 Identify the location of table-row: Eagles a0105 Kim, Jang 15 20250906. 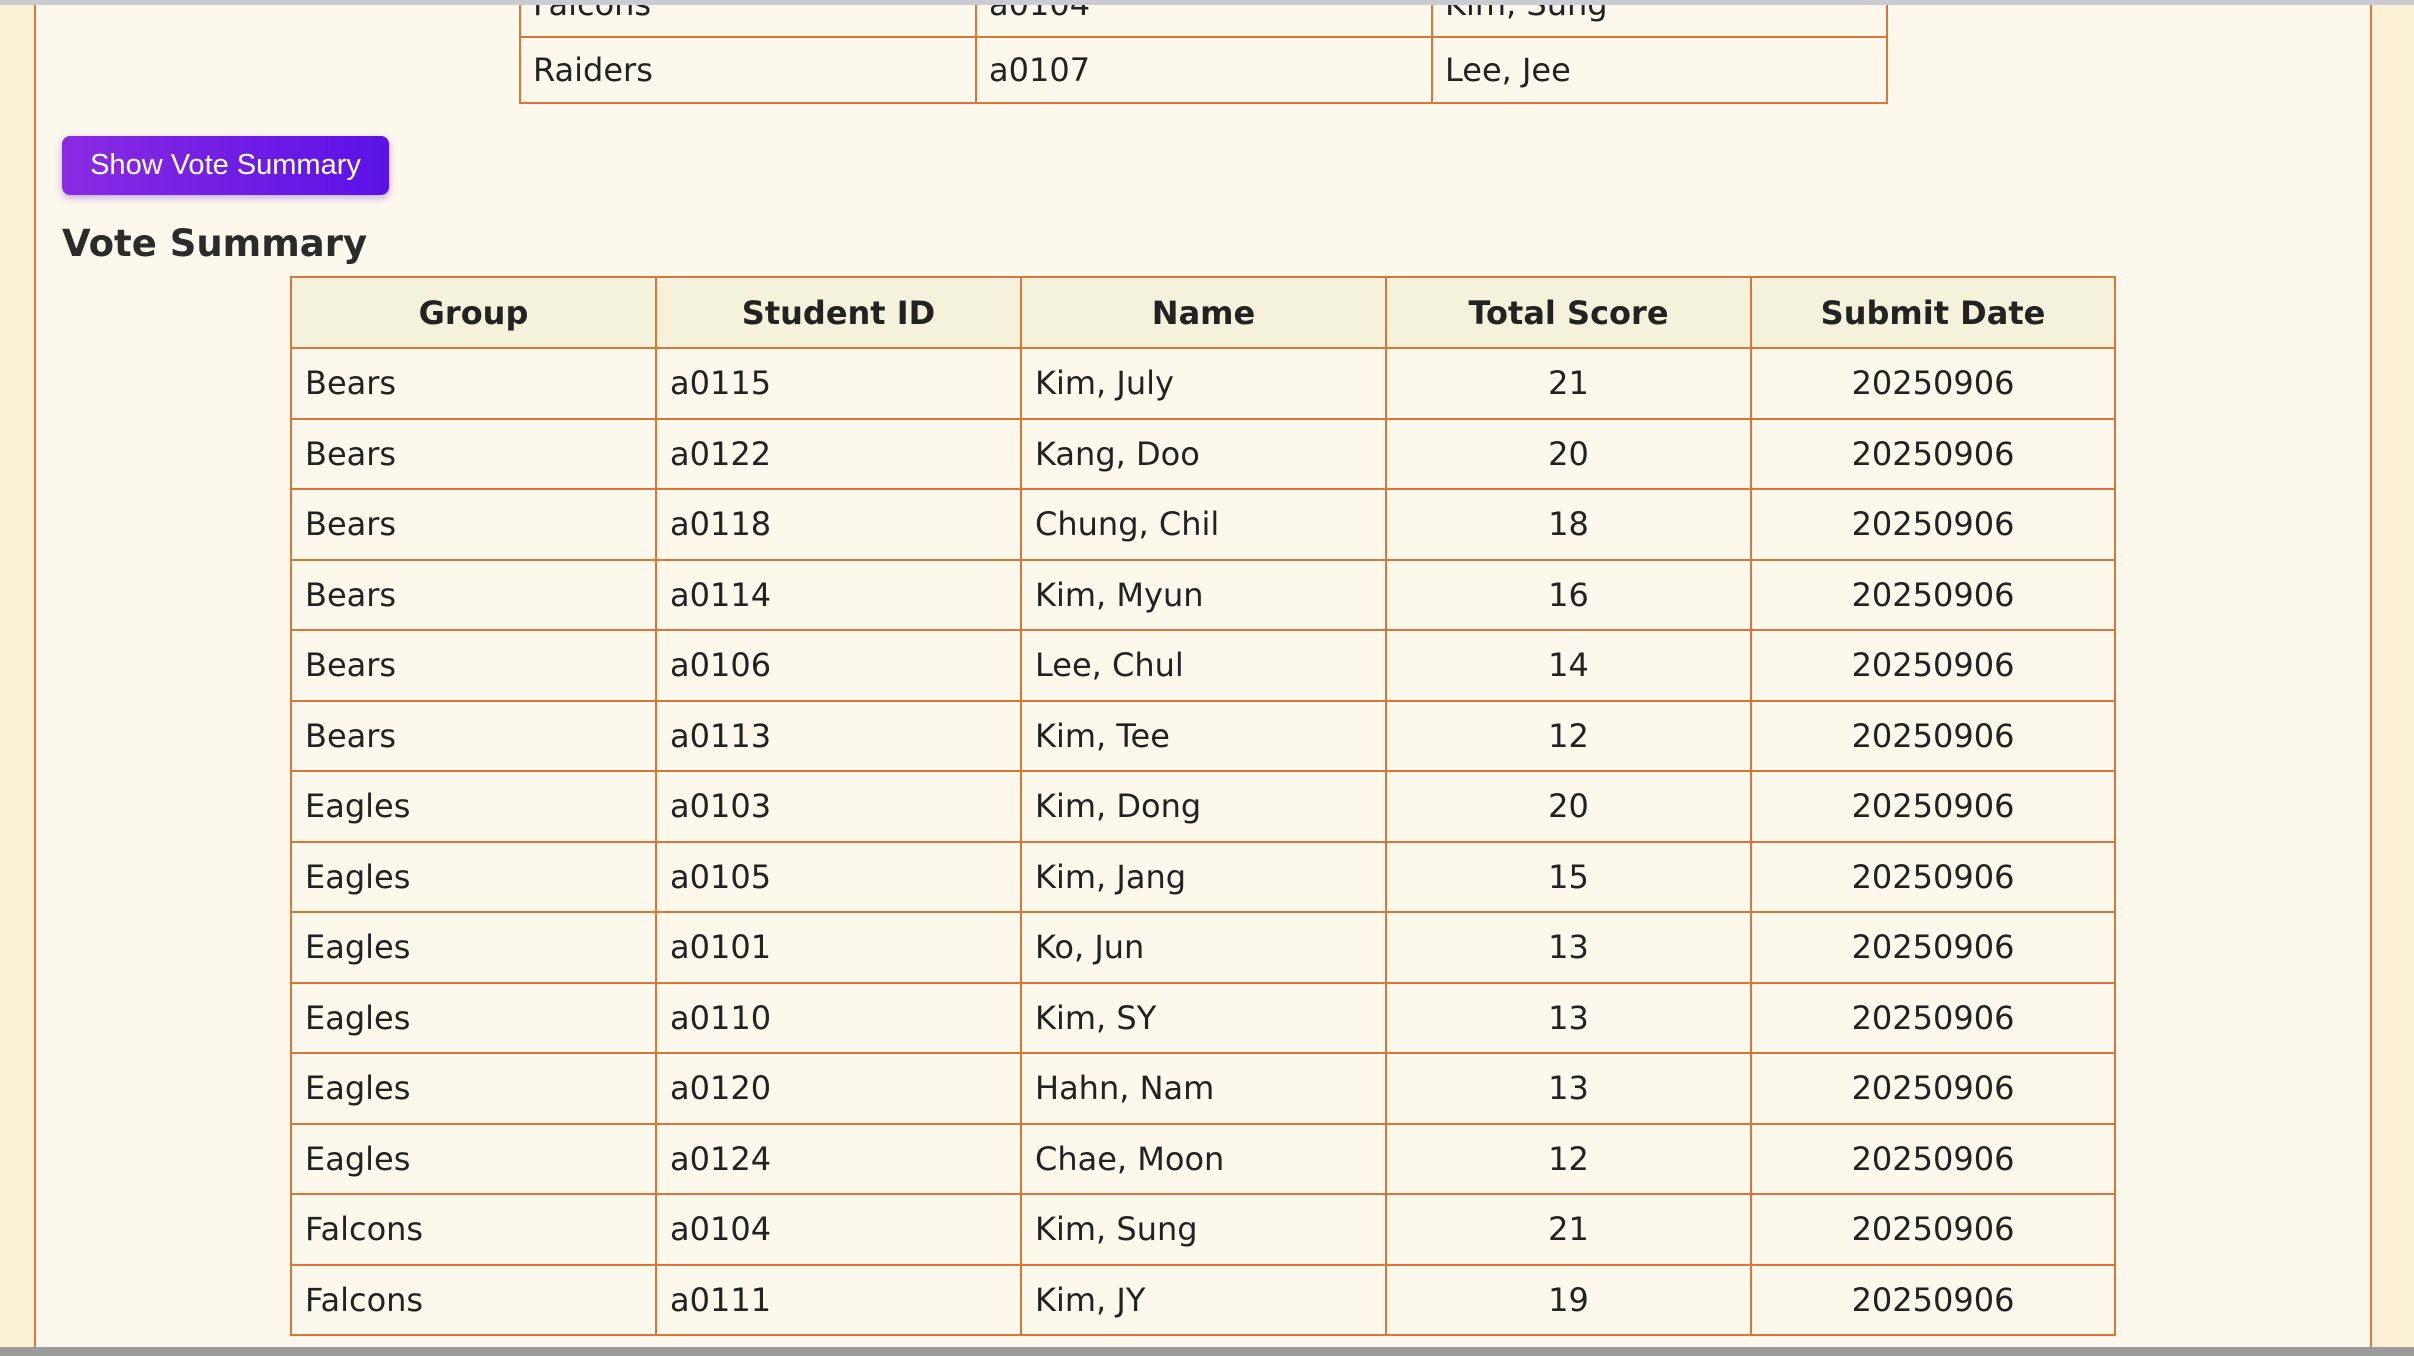
(1203, 876).